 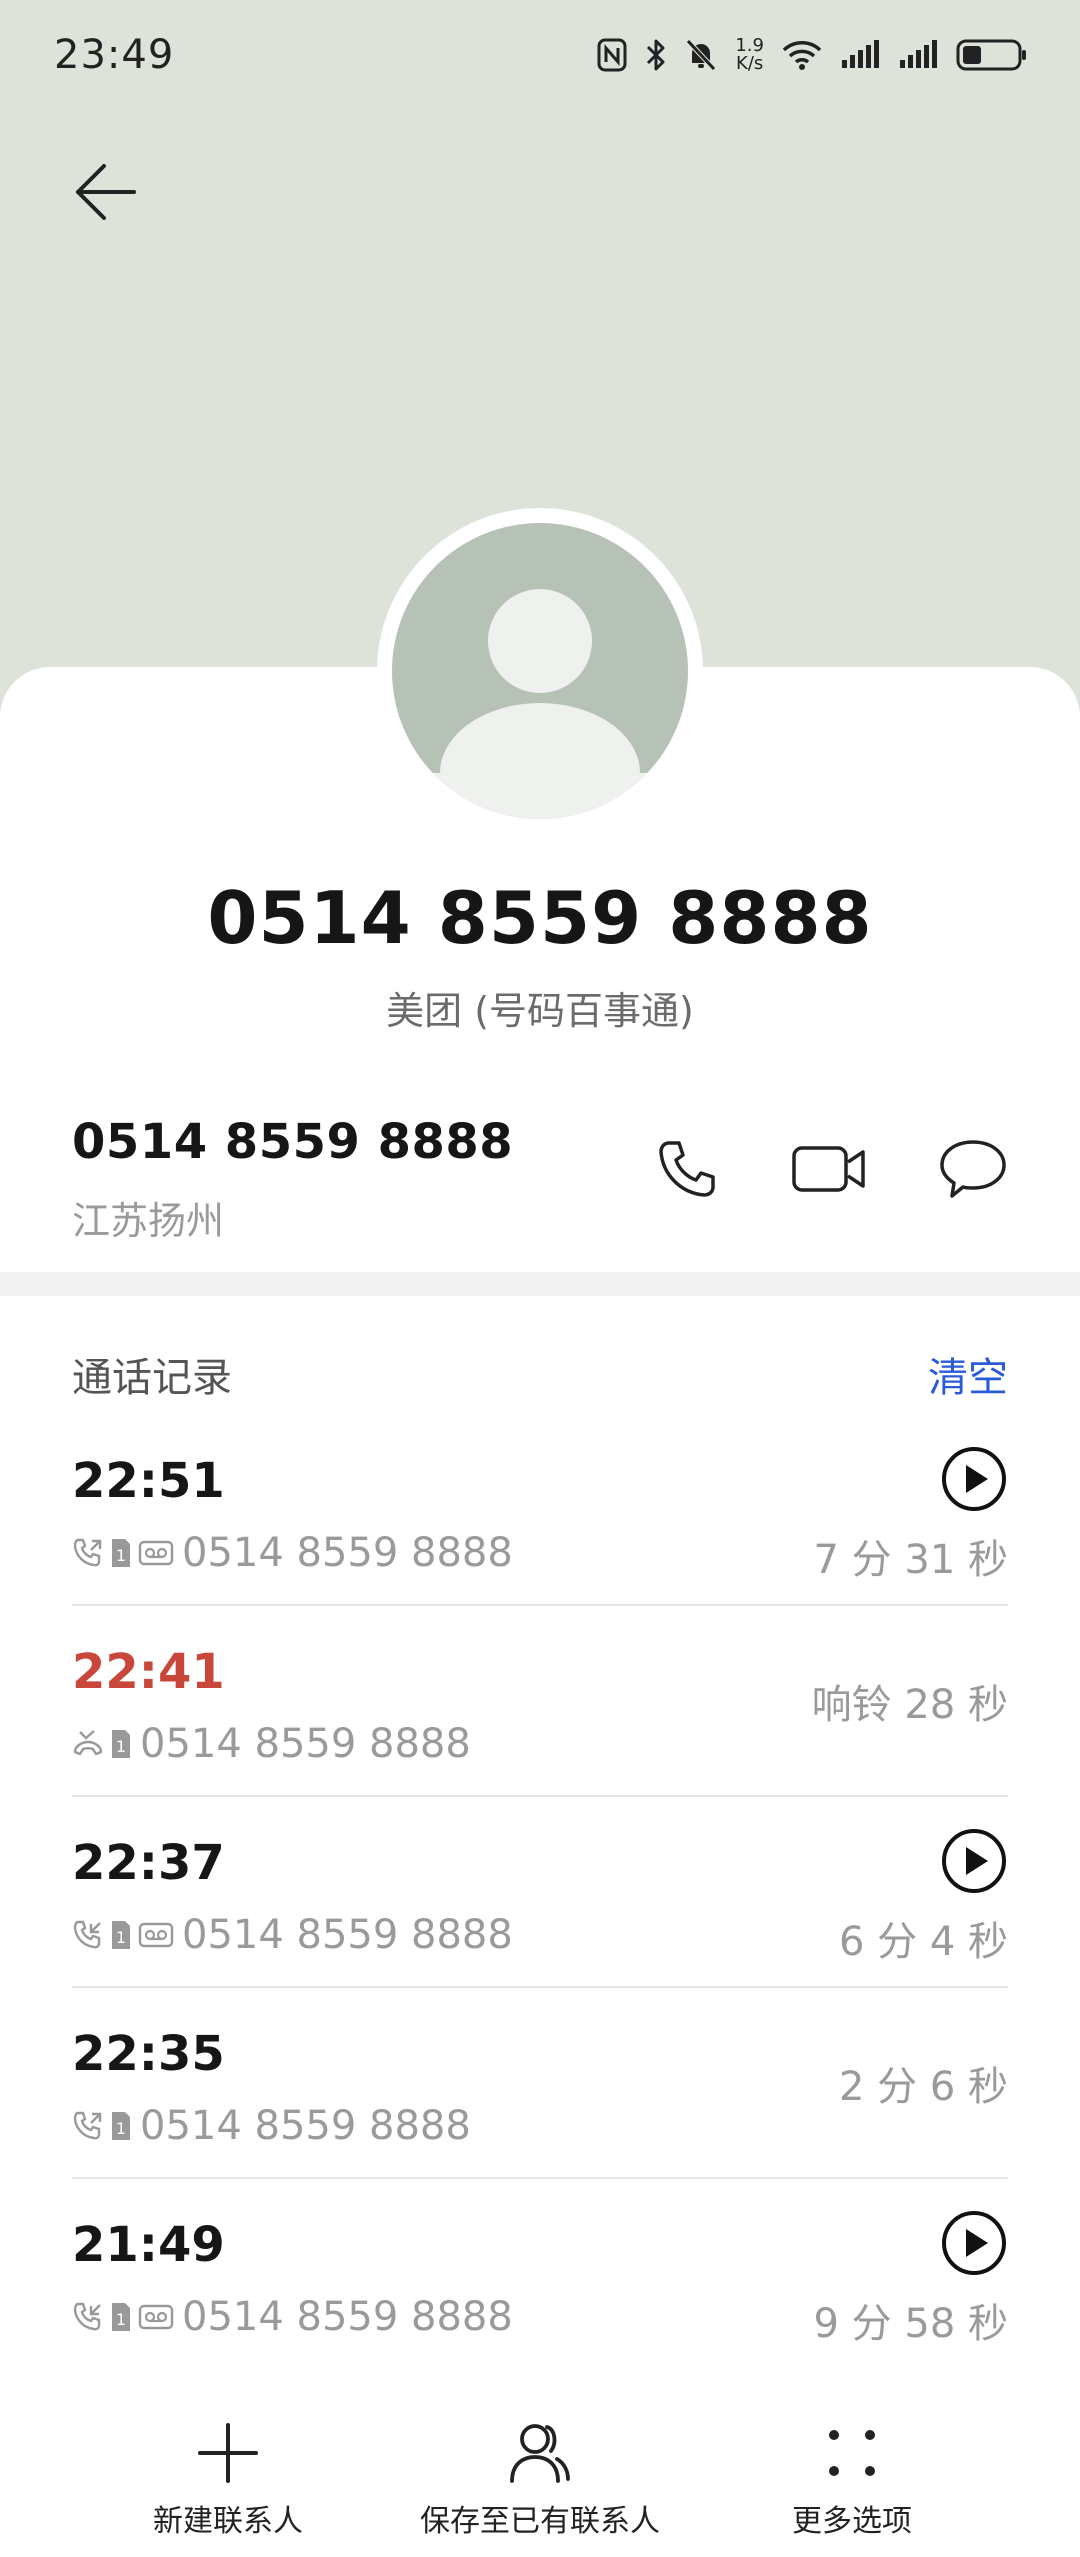 What do you see at coordinates (540, 1284) in the screenshot?
I see `section-divider` at bounding box center [540, 1284].